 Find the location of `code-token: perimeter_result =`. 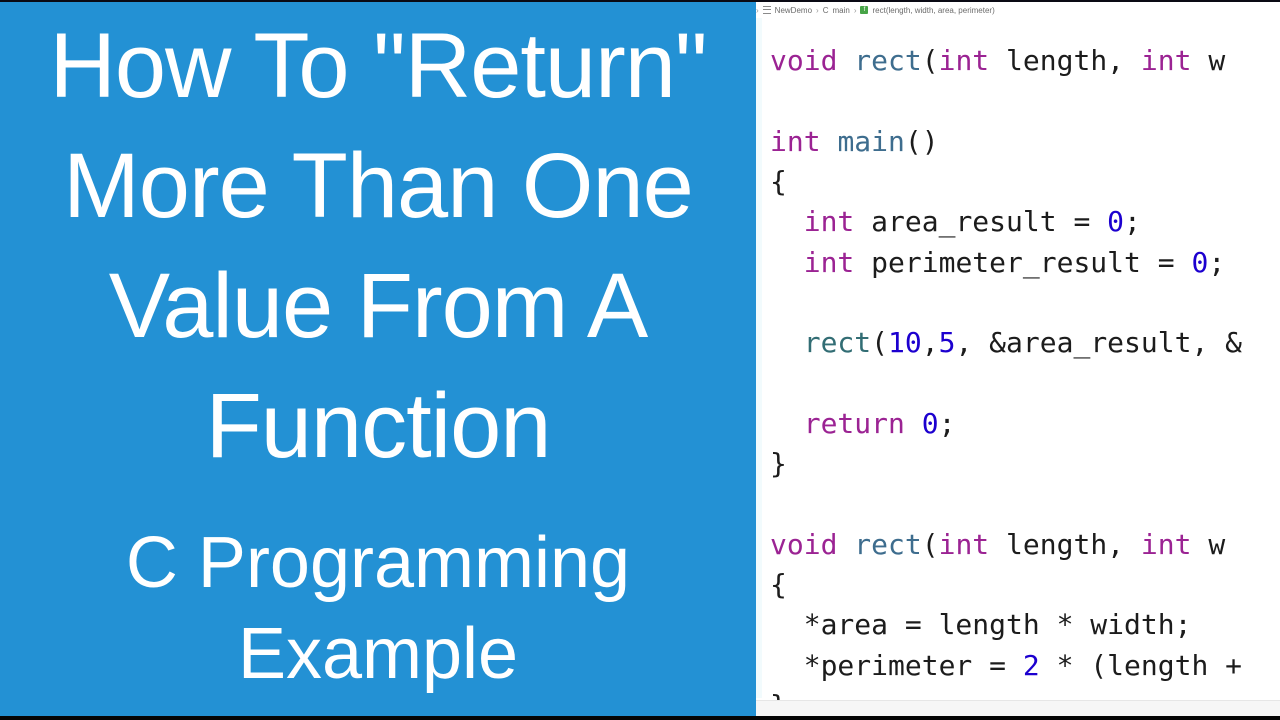

code-token: perimeter_result = is located at coordinates (1023, 262).